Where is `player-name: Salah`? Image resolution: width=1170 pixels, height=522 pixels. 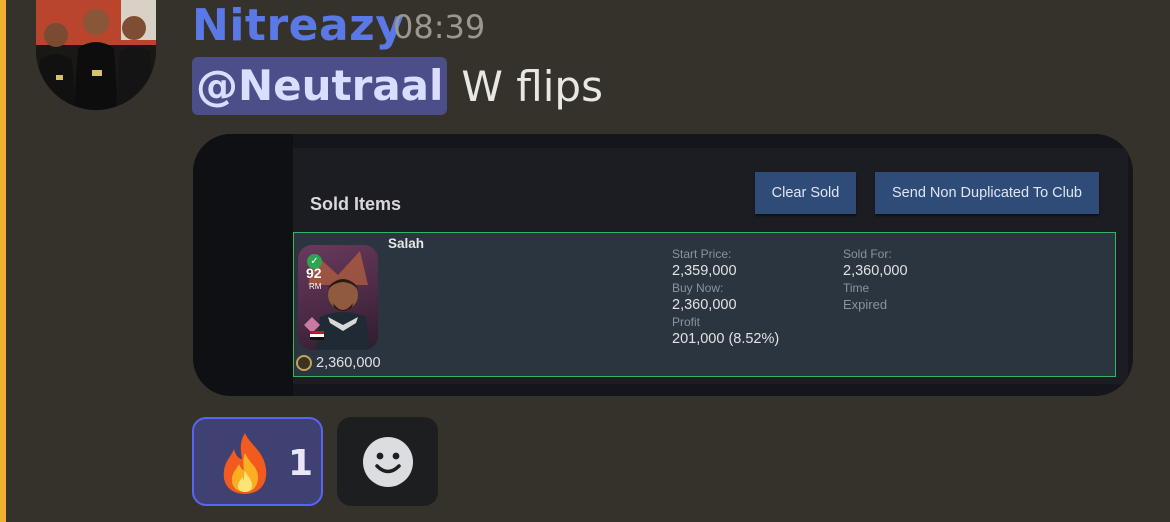 player-name: Salah is located at coordinates (406, 243).